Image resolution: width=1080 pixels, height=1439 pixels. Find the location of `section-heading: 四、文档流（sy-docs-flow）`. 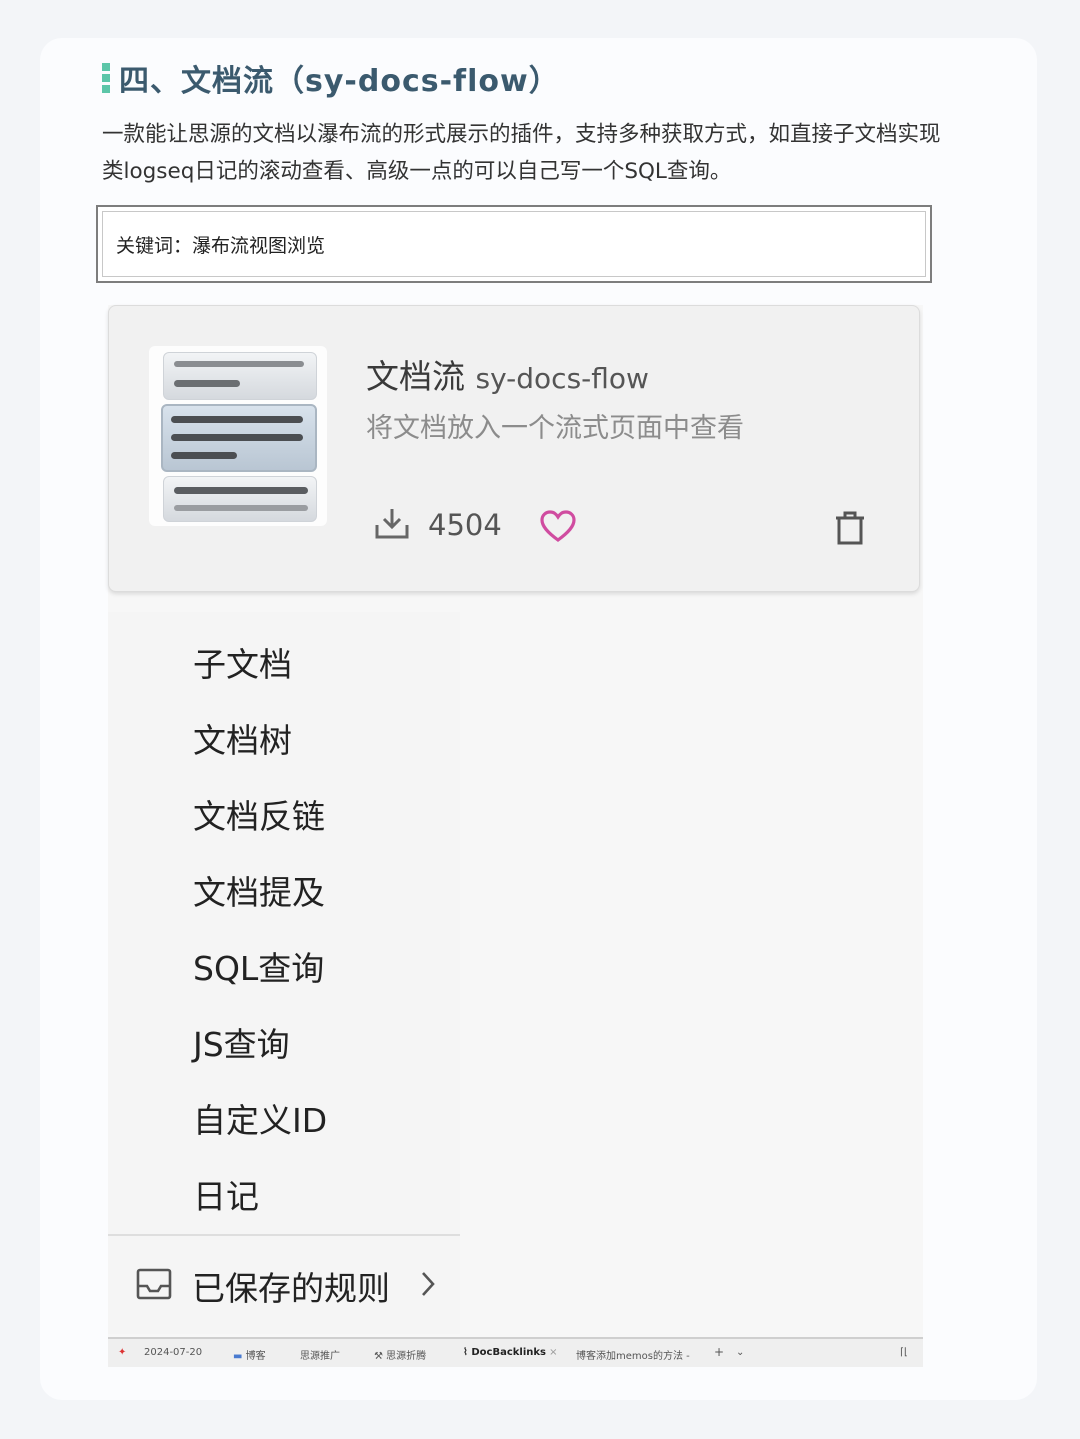

section-heading: 四、文档流（sy-docs-flow） is located at coordinates (331, 78).